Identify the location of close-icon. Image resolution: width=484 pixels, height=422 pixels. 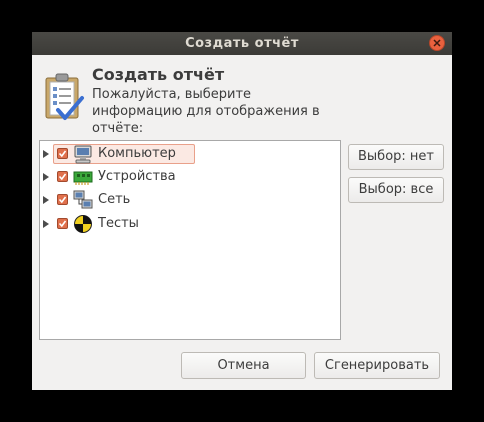
(437, 43).